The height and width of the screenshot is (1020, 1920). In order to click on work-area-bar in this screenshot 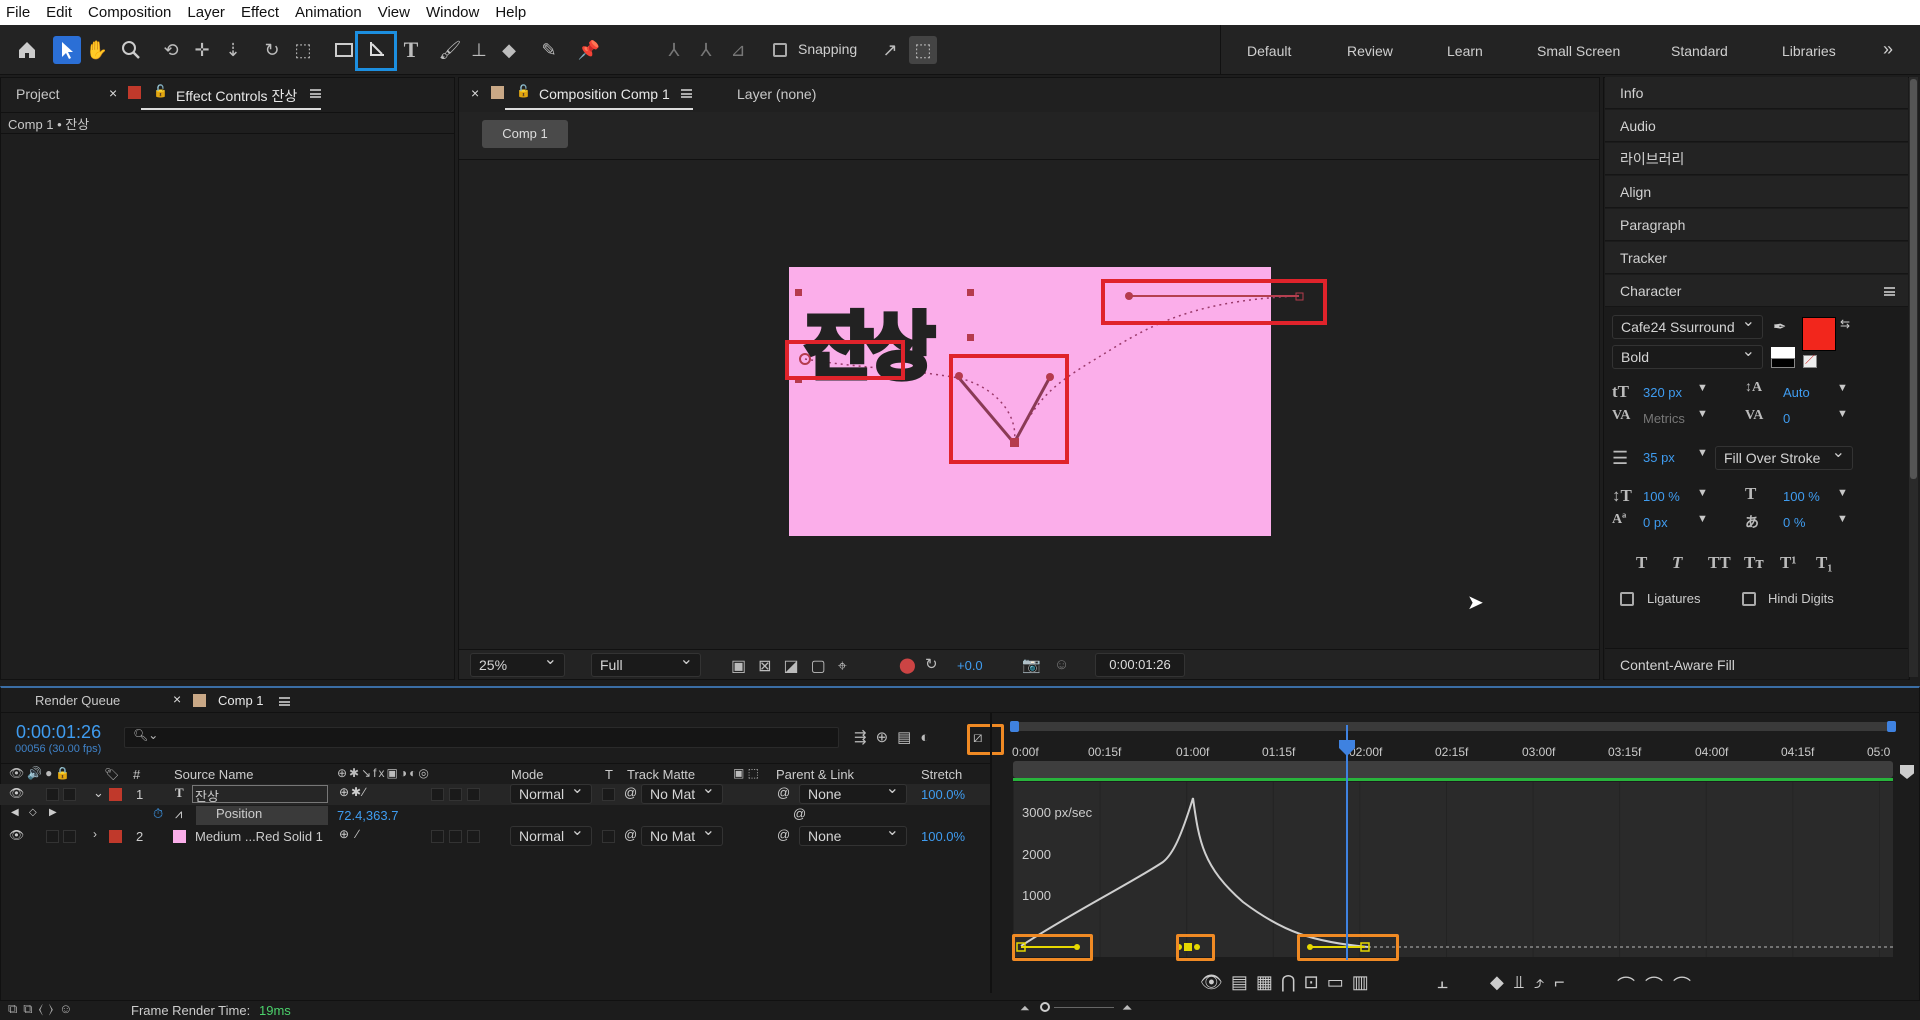, I will do `click(1453, 769)`.